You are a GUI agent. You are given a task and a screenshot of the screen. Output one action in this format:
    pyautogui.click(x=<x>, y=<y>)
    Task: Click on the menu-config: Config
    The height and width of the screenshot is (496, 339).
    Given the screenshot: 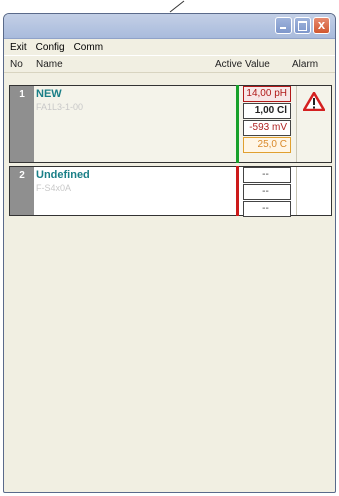 What is the action you would take?
    pyautogui.click(x=50, y=47)
    